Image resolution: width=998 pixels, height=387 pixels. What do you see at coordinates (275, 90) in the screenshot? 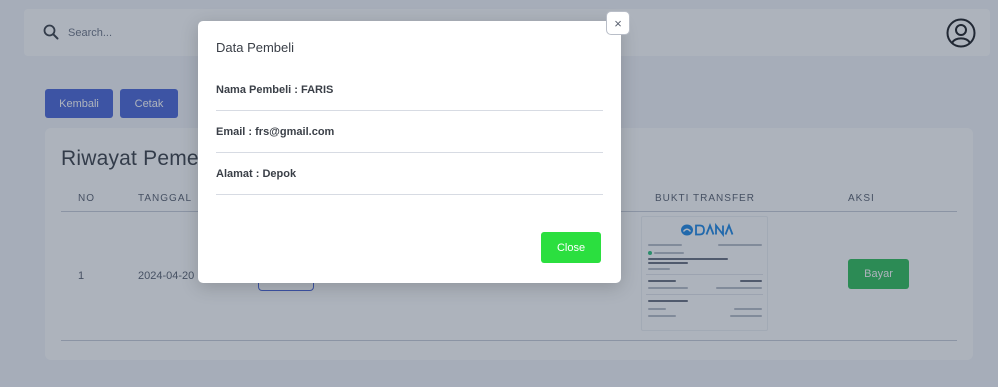
I see `buyer-name-text: Nama Pembeli : FARIS` at bounding box center [275, 90].